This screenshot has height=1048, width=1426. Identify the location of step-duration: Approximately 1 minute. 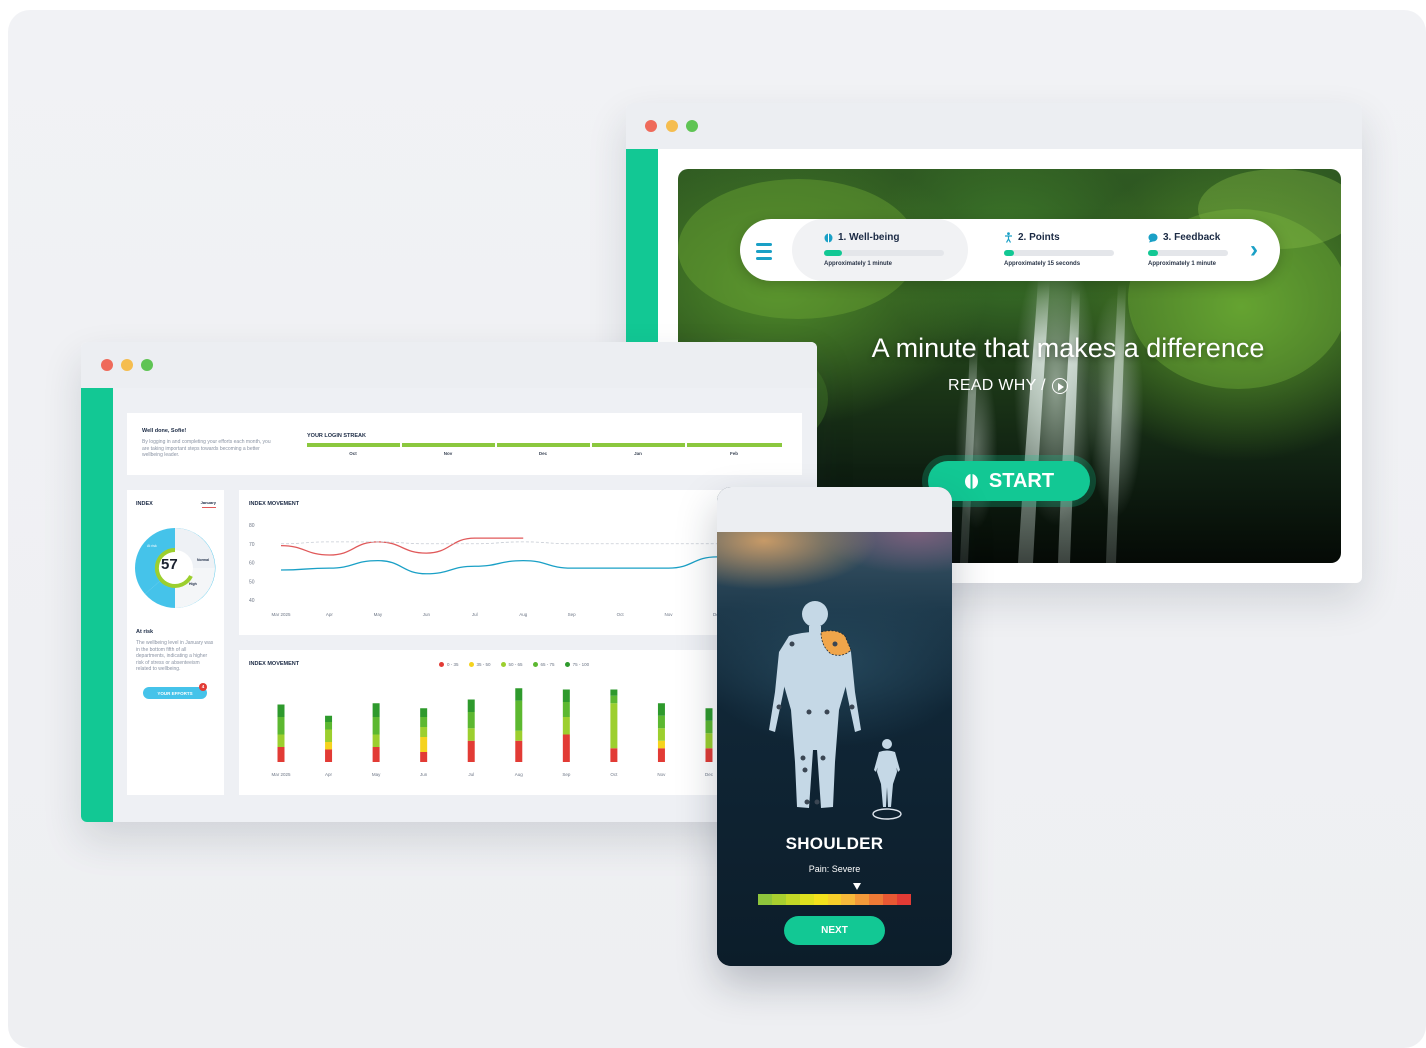
(858, 264).